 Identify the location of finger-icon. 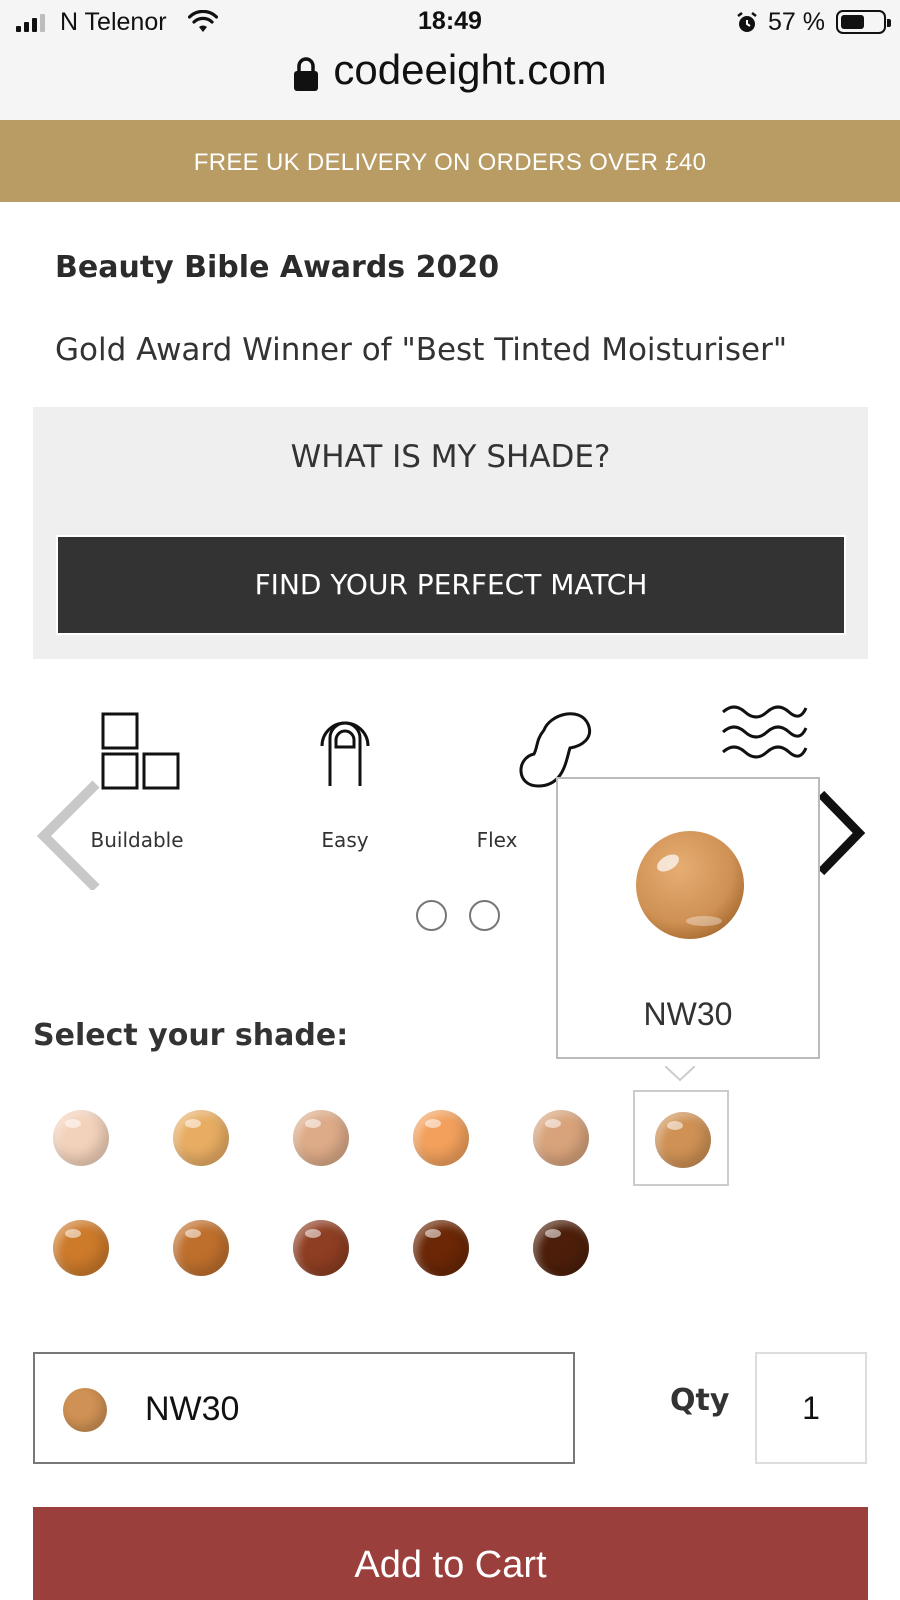
(345, 753).